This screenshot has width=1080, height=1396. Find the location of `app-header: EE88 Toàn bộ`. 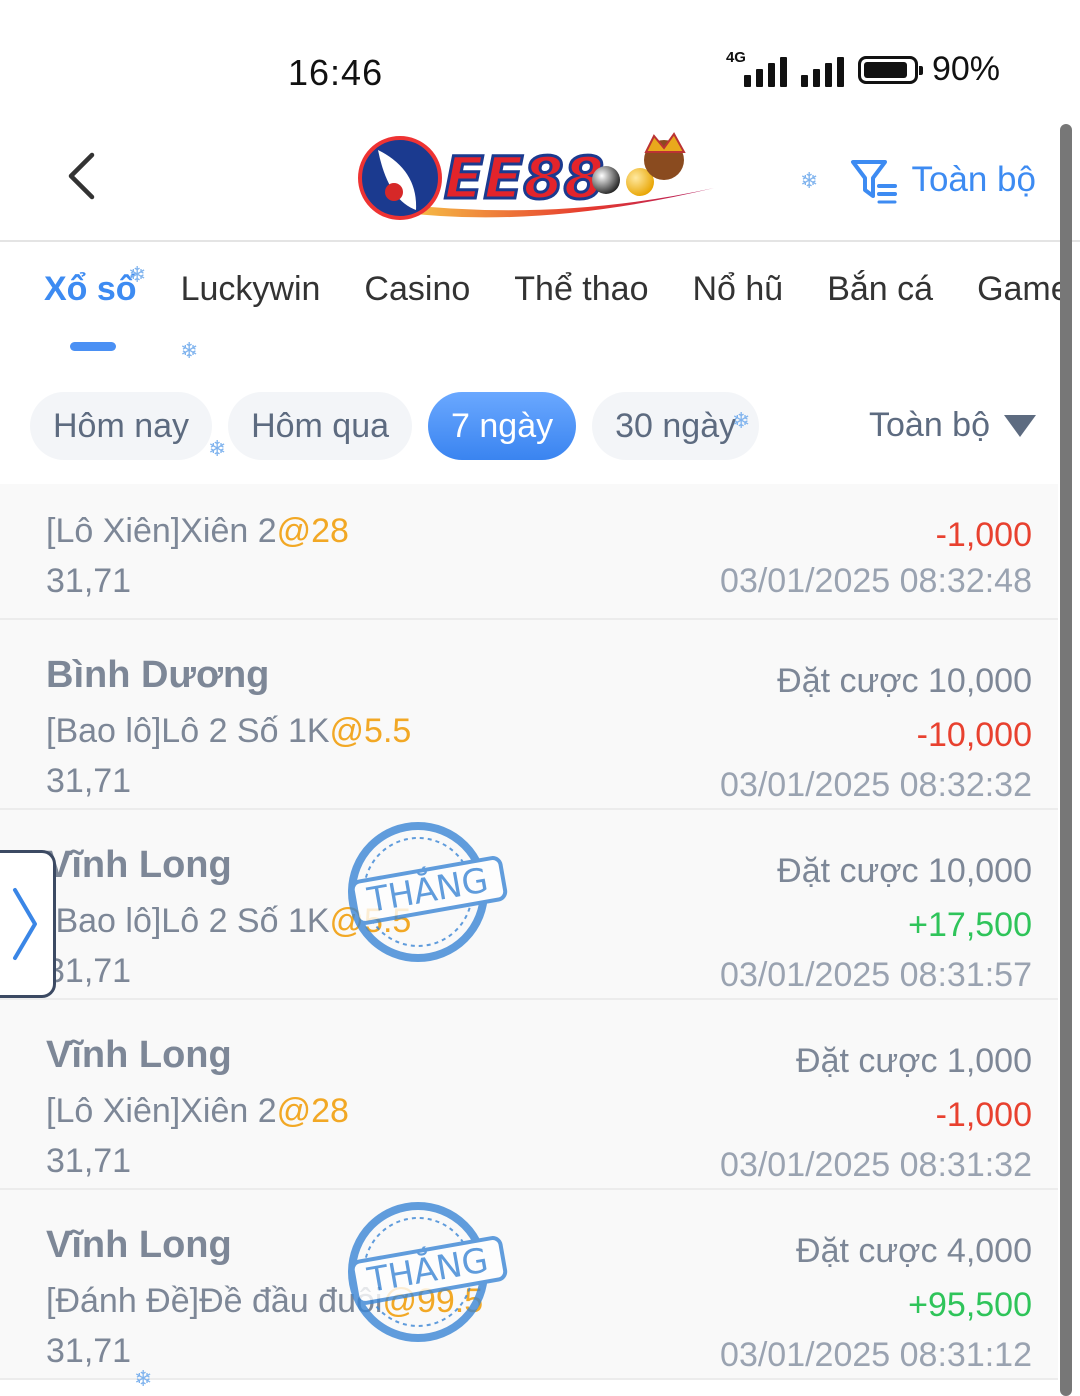

app-header: EE88 Toàn bộ is located at coordinates (540, 181).